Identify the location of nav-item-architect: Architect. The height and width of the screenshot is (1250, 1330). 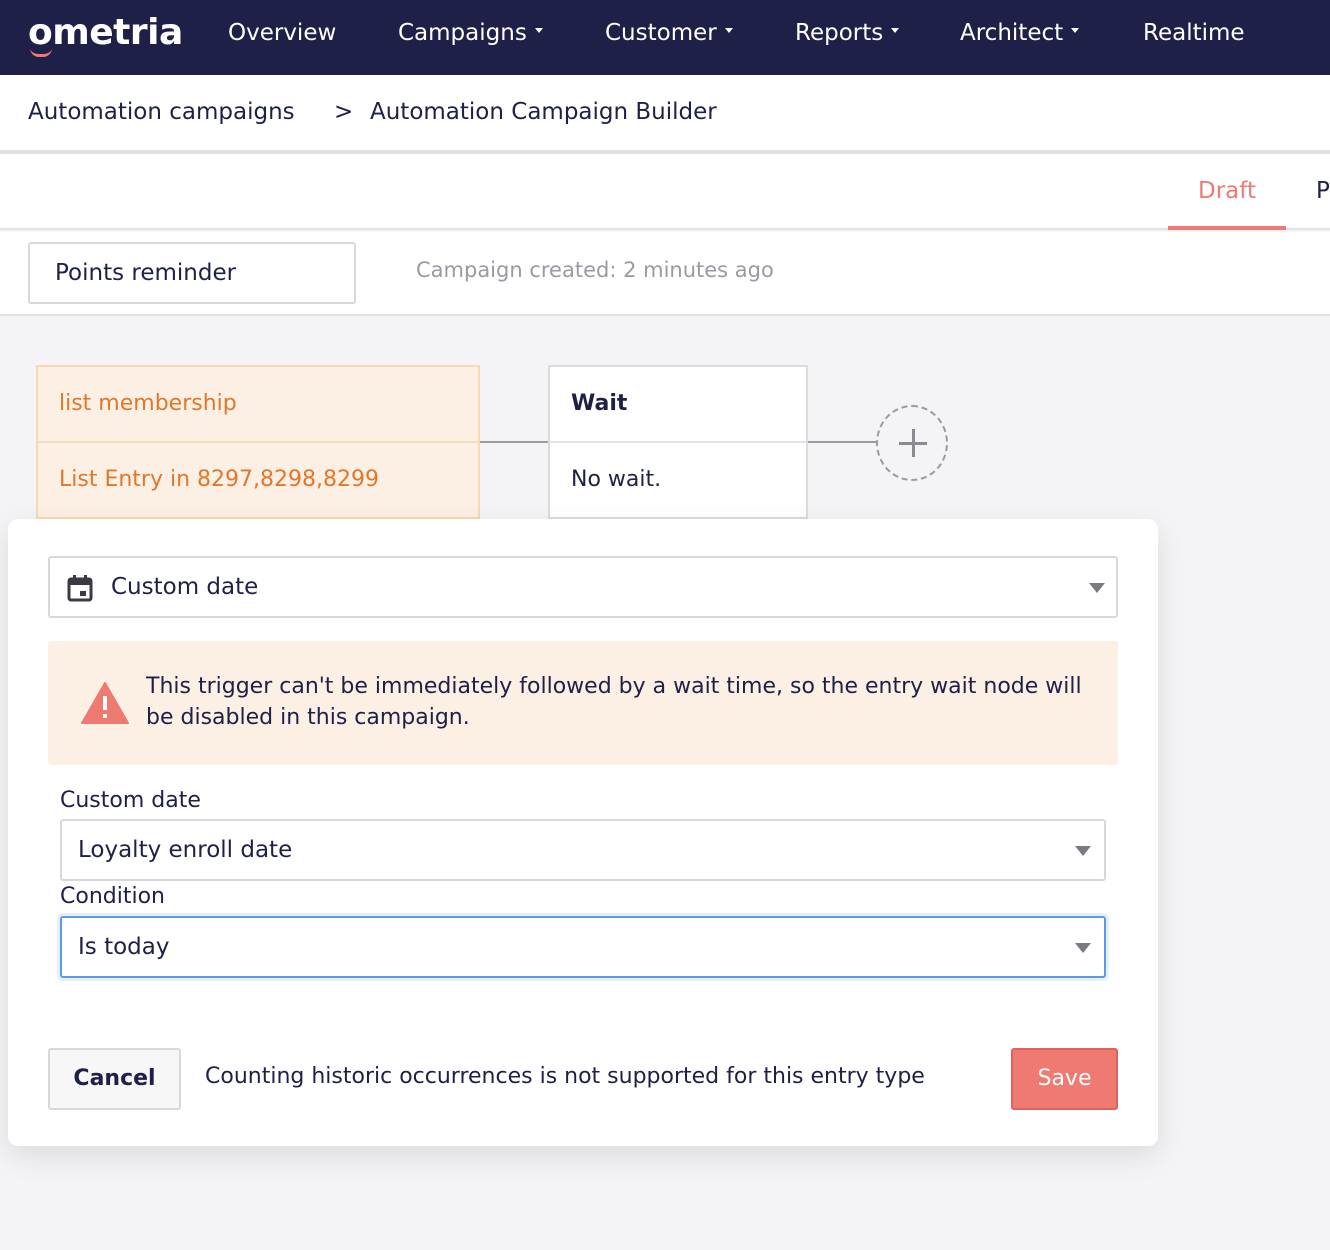
(1020, 33).